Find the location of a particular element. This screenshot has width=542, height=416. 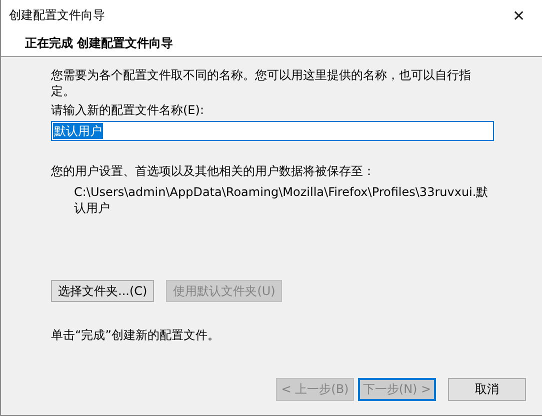

save-location-text: 您的用户设置、首选项以及其他相关的用户数据将被保存至： is located at coordinates (213, 171).